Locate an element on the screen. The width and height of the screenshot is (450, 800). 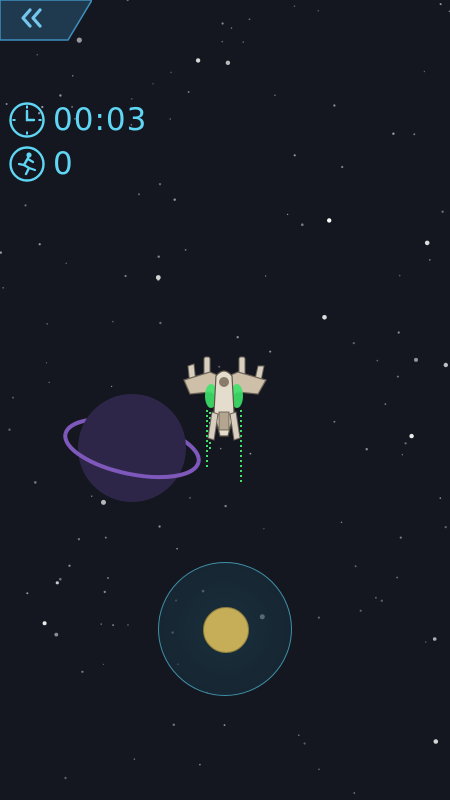
joystick-knob is located at coordinates (226, 630).